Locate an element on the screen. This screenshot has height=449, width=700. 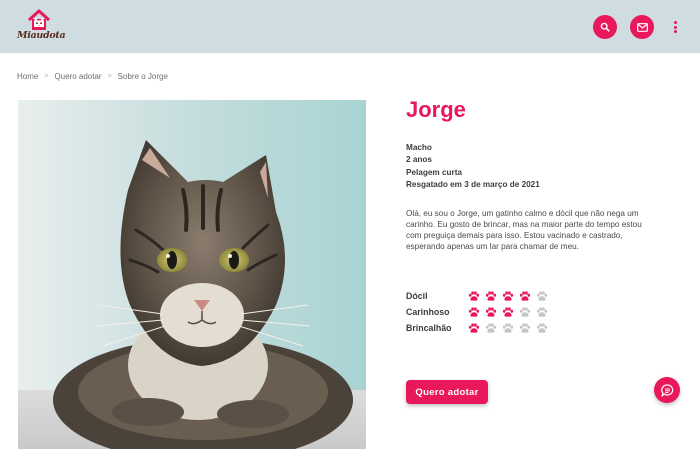
pet-traits: Dócil Carinhoso Brincalhão is located at coordinates (477, 312).